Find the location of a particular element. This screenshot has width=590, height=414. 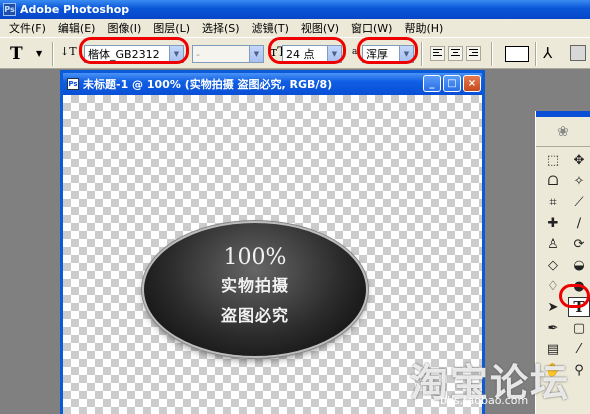

blur-icon: ♢ is located at coordinates (553, 286).